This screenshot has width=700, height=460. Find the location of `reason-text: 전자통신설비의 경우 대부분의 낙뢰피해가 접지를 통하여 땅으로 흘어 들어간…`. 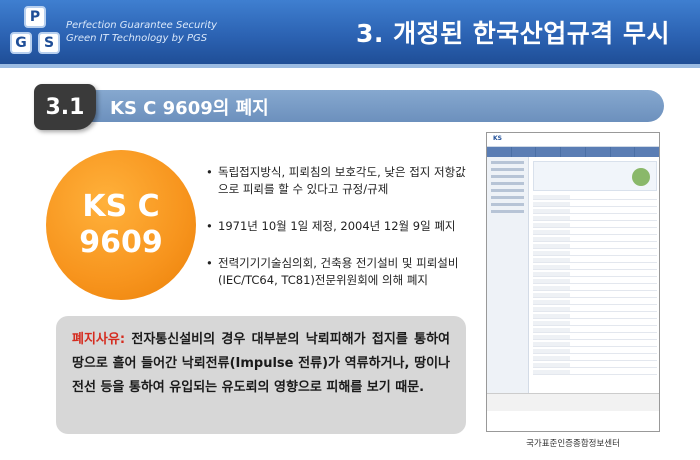

reason-text: 전자통신설비의 경우 대부분의 낙뢰피해가 접지를 통하여 땅으로 흘어 들어간… is located at coordinates (261, 363).